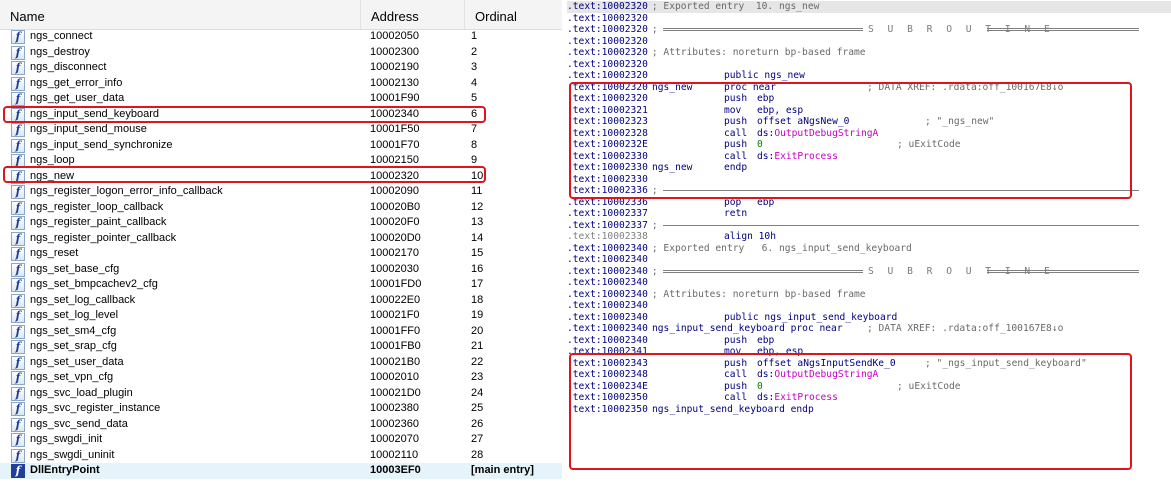 The width and height of the screenshot is (1171, 485). Describe the element at coordinates (869, 180) in the screenshot. I see `code-line: .text:10002330` at that location.